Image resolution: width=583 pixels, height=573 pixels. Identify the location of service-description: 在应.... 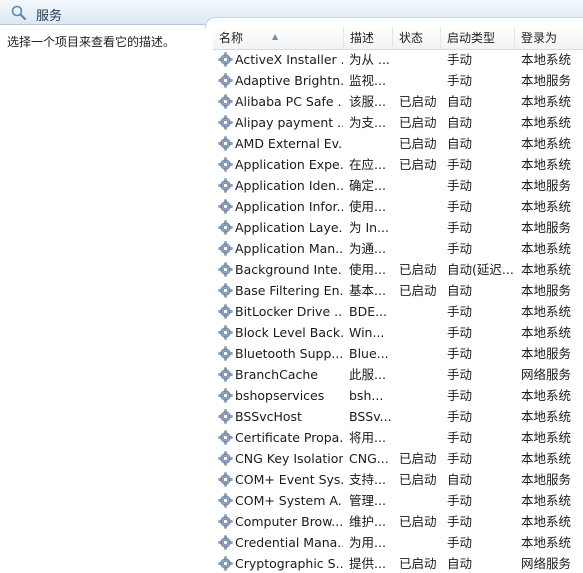
(367, 164).